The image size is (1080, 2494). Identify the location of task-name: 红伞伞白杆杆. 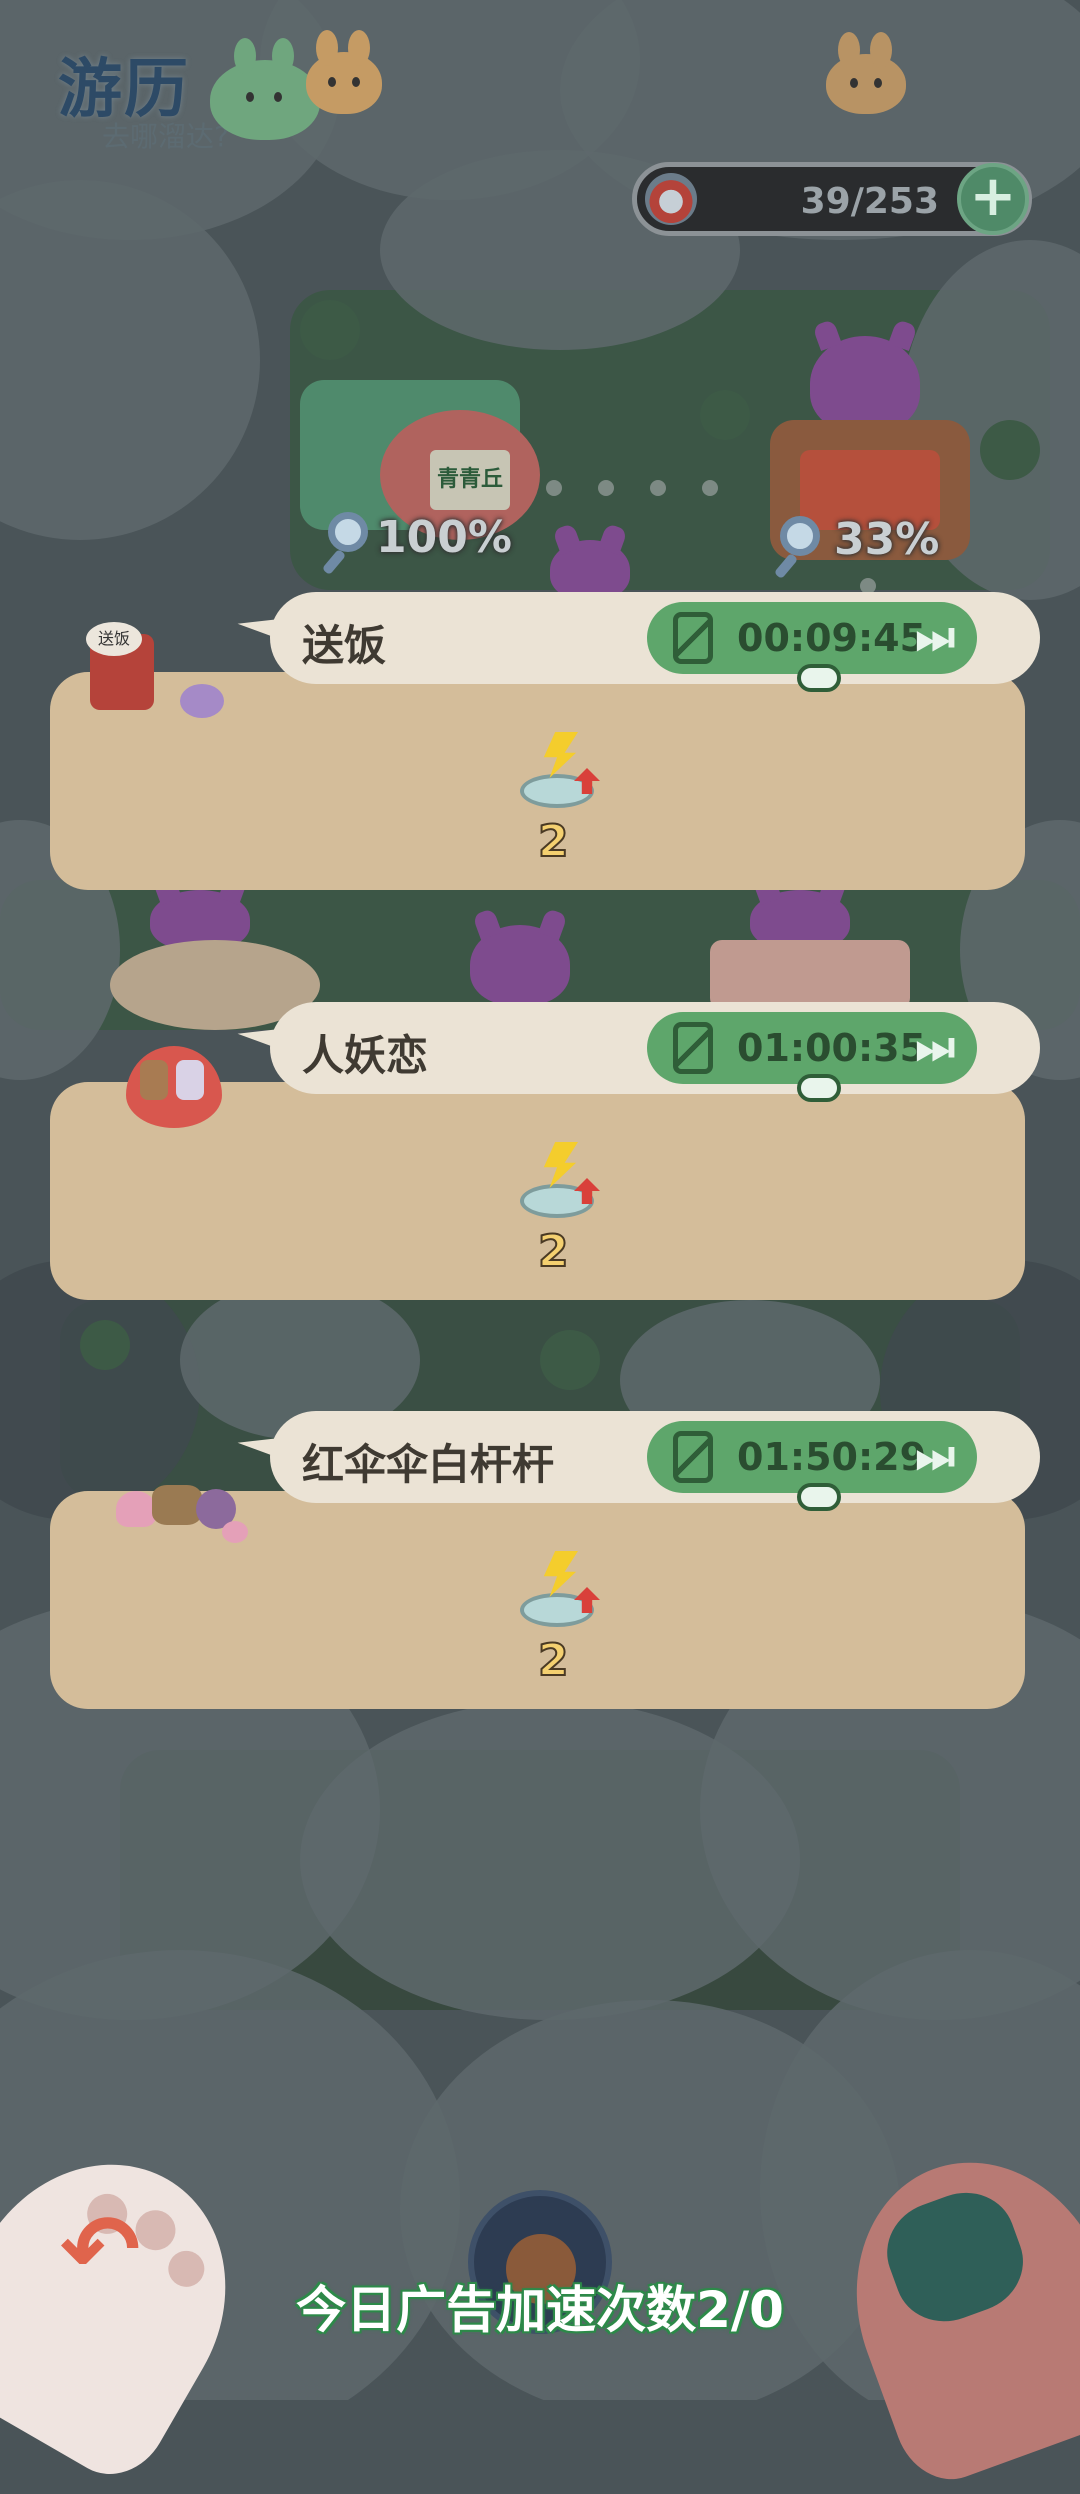
(428, 1464).